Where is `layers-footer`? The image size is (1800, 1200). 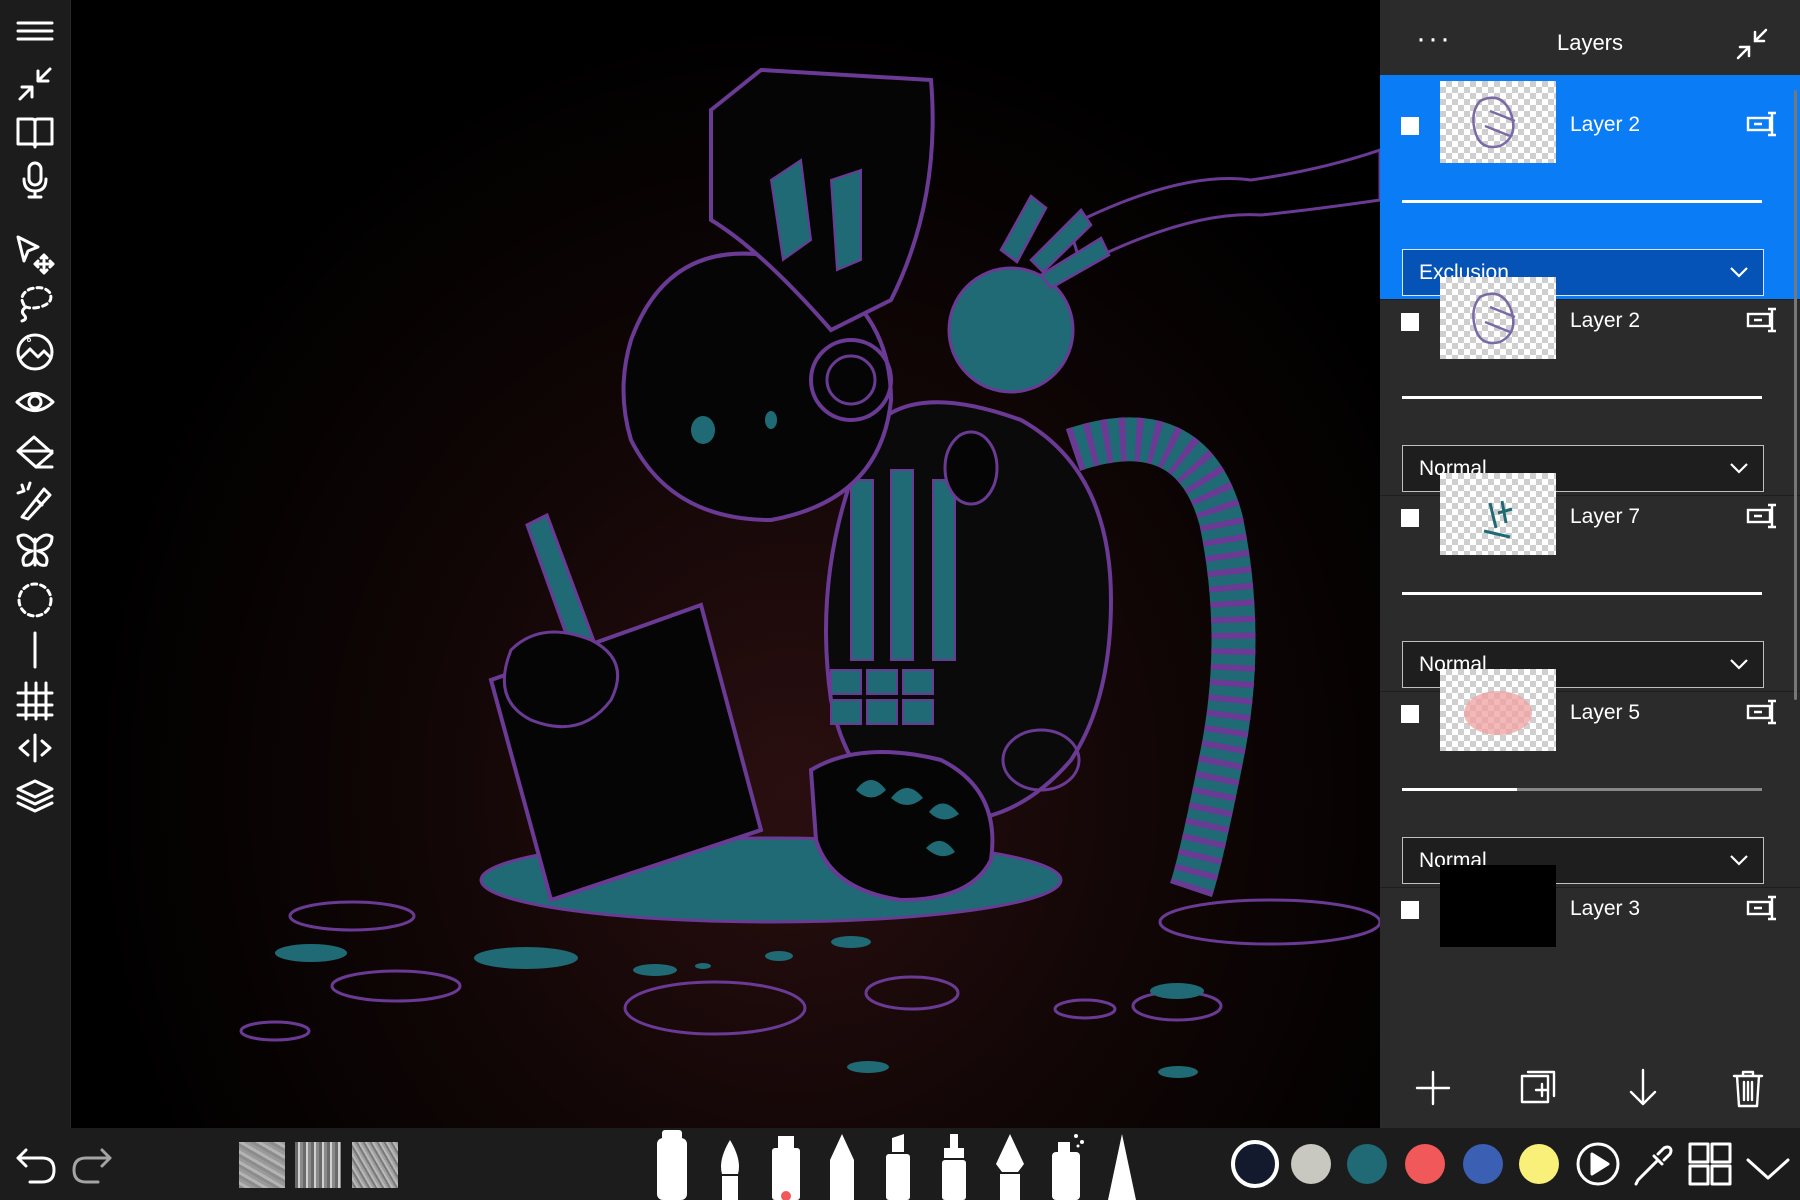
layers-footer is located at coordinates (1590, 1088).